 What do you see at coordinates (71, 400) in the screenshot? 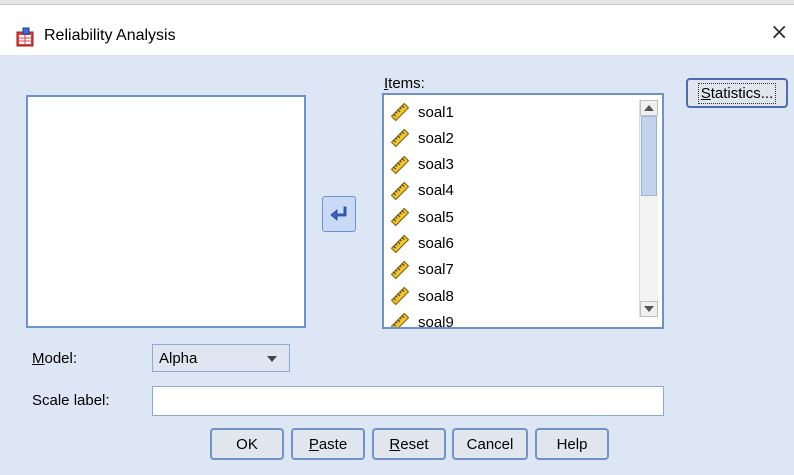
I see `scale-label-label: Scale label:` at bounding box center [71, 400].